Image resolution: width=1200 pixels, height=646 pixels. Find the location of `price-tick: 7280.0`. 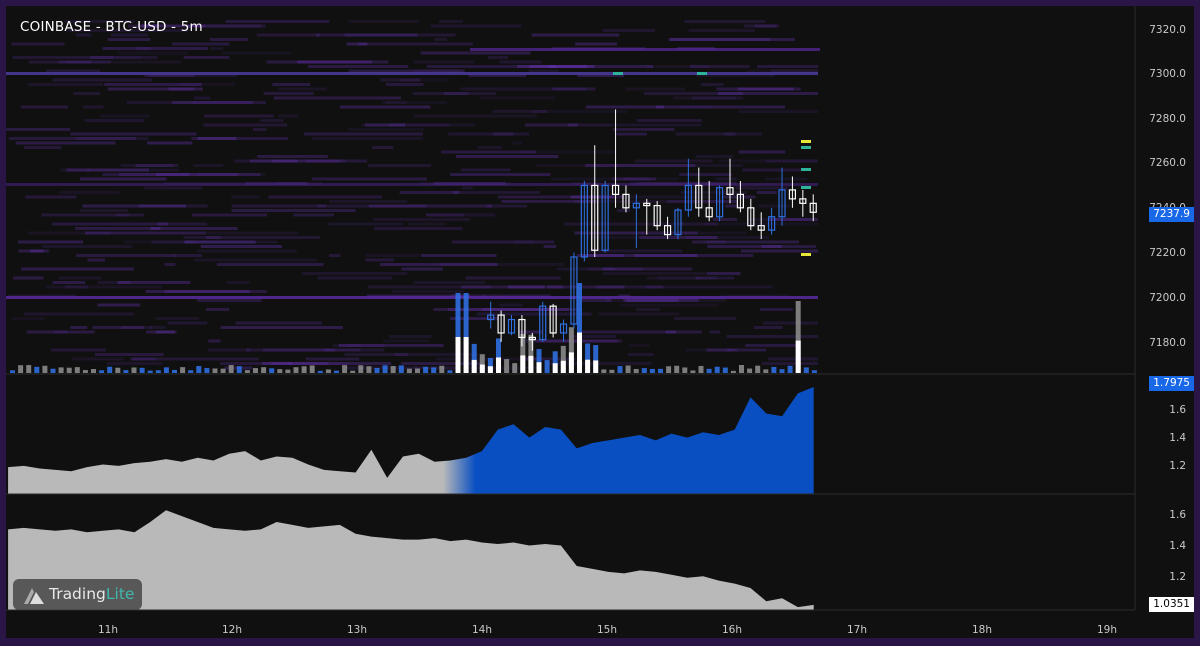

price-tick: 7280.0 is located at coordinates (1167, 119).